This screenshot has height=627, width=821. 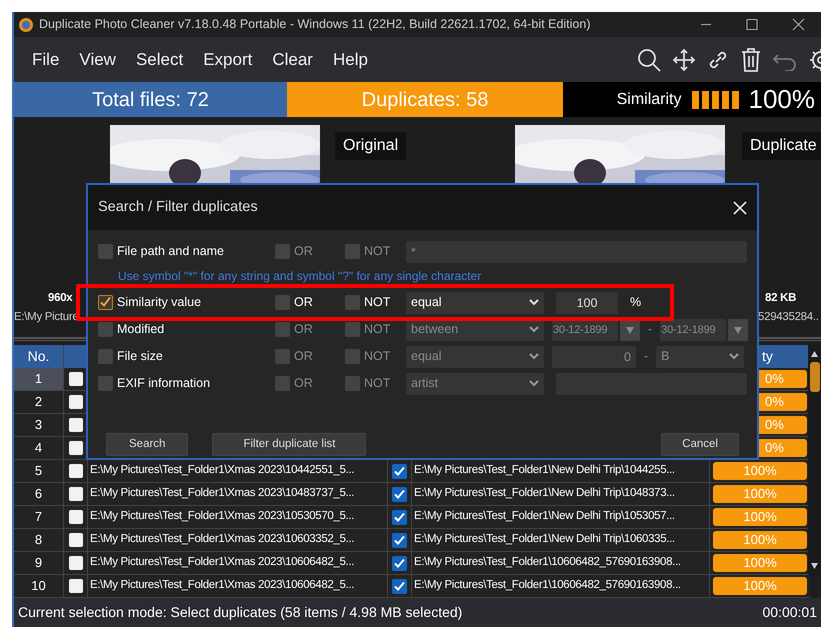 What do you see at coordinates (39, 425) in the screenshot?
I see `row-number: 3` at bounding box center [39, 425].